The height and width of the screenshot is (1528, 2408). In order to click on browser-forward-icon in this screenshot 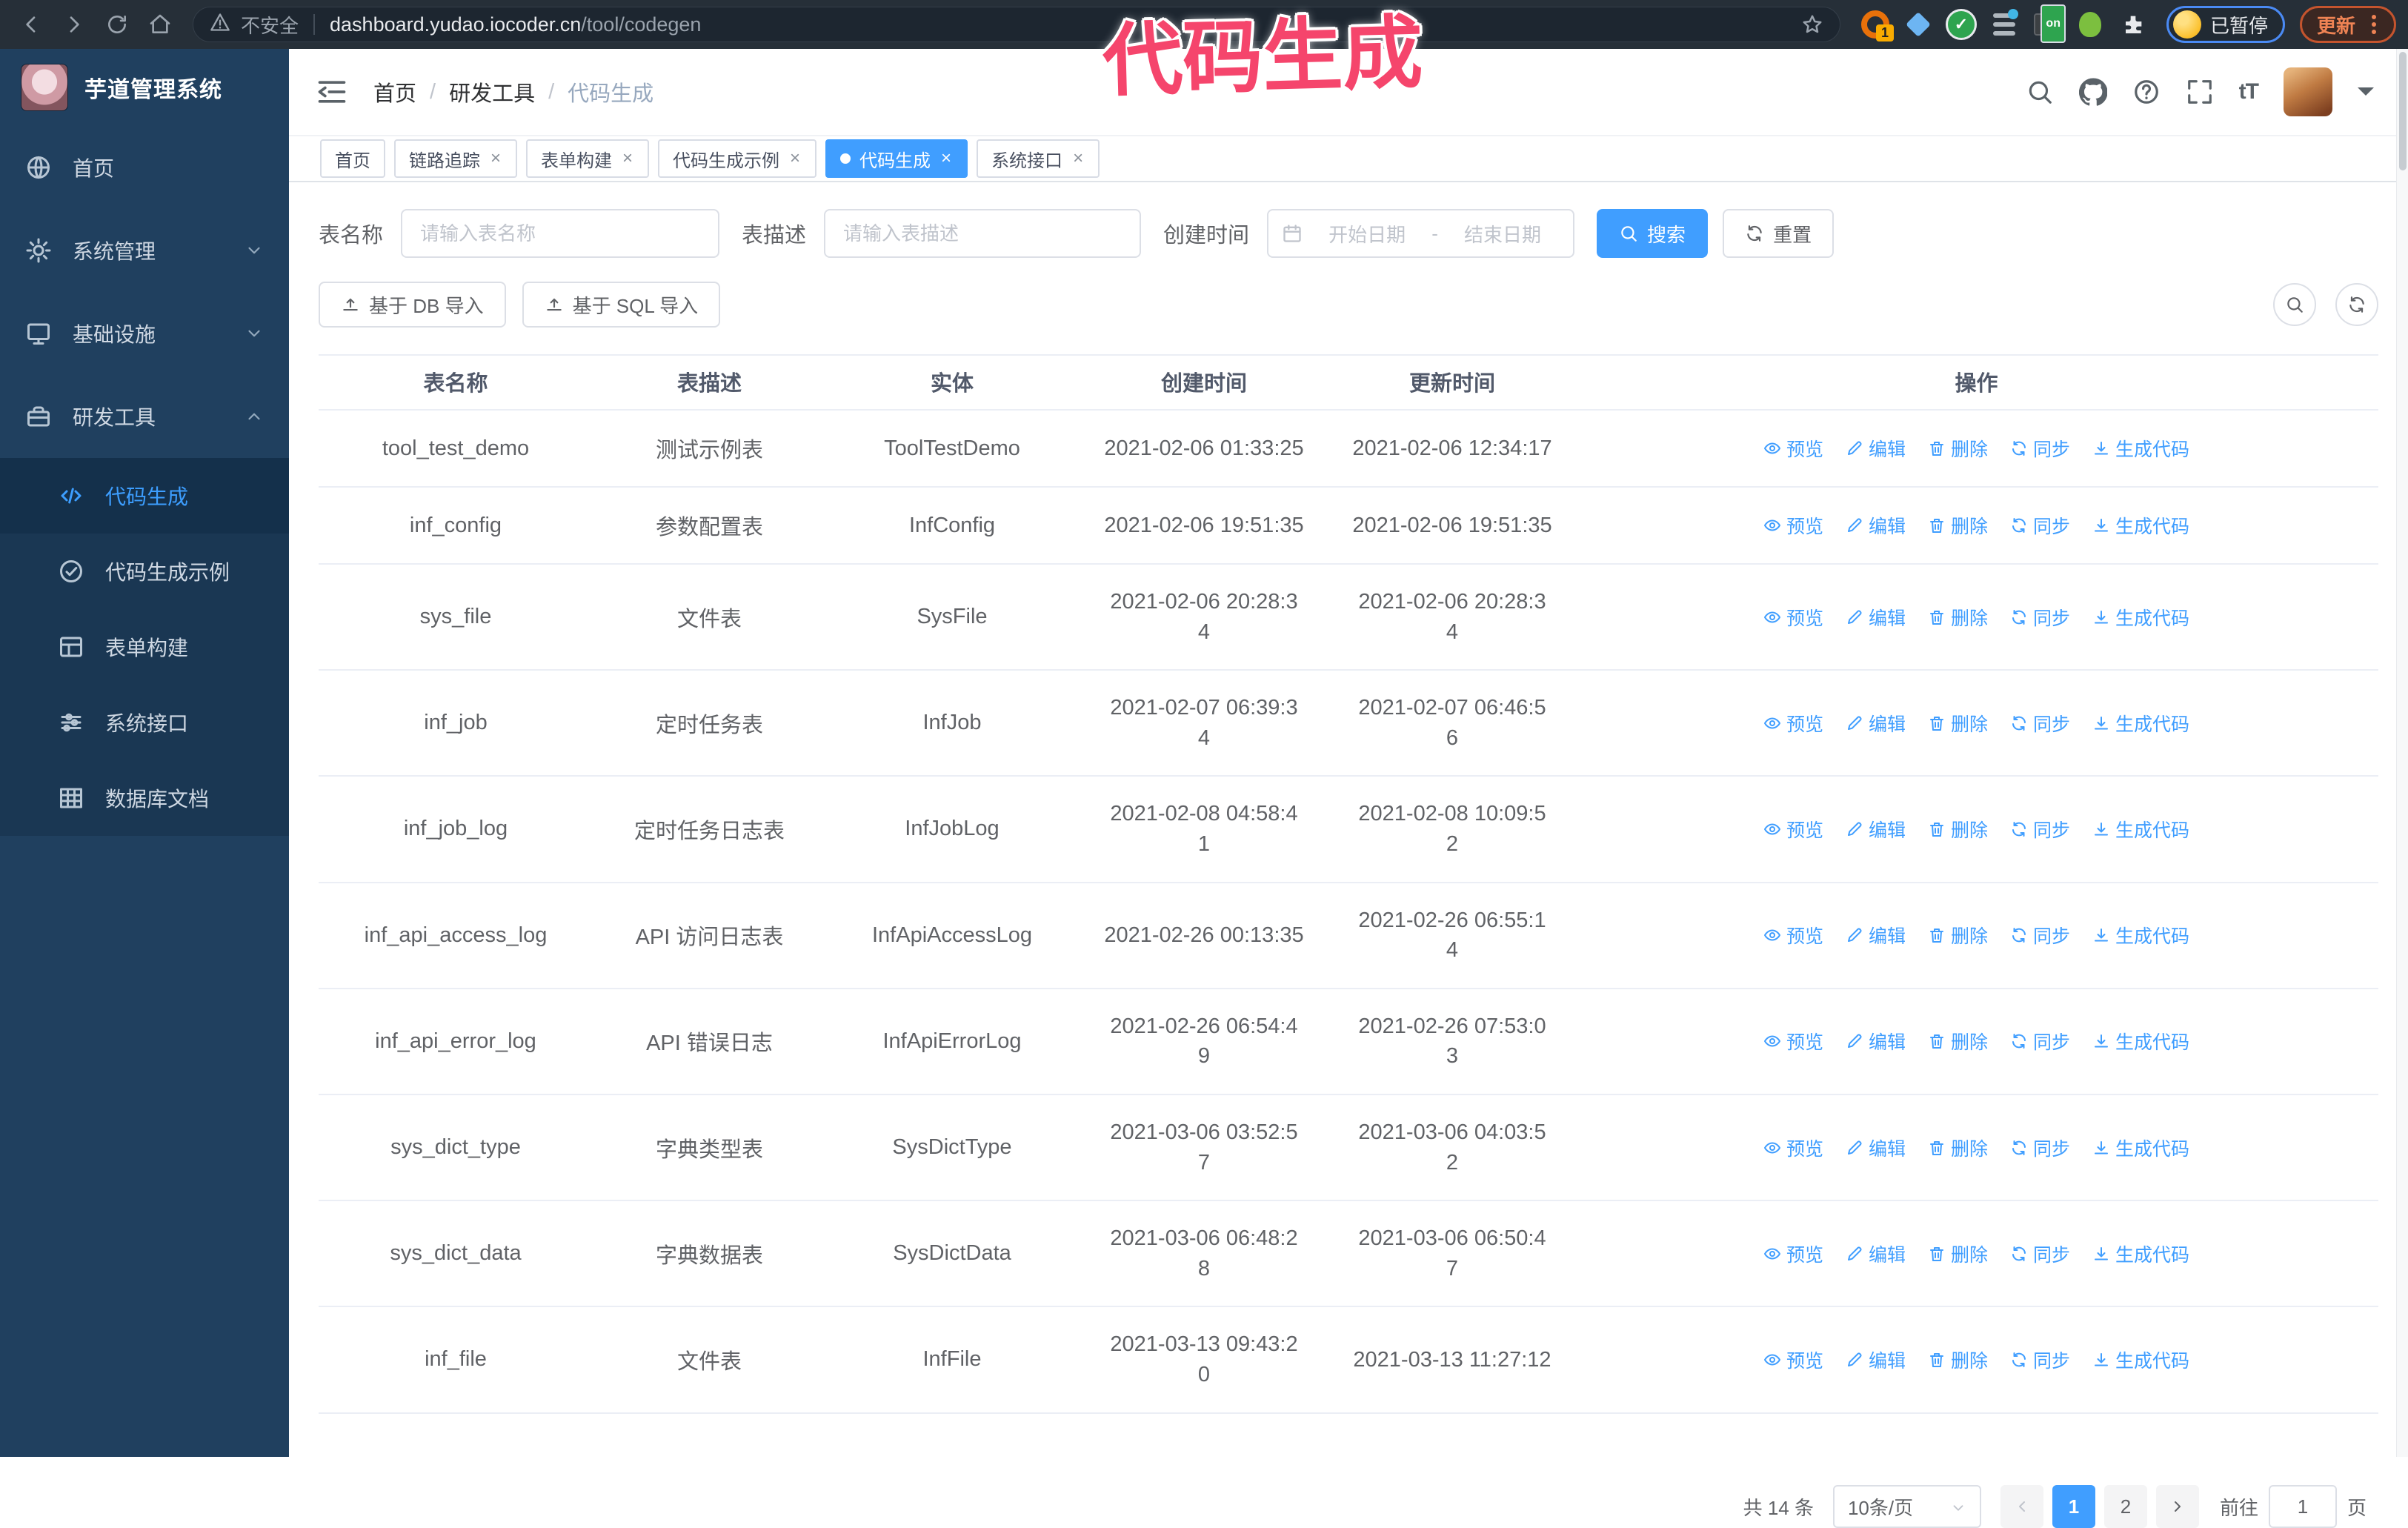, I will do `click(74, 24)`.